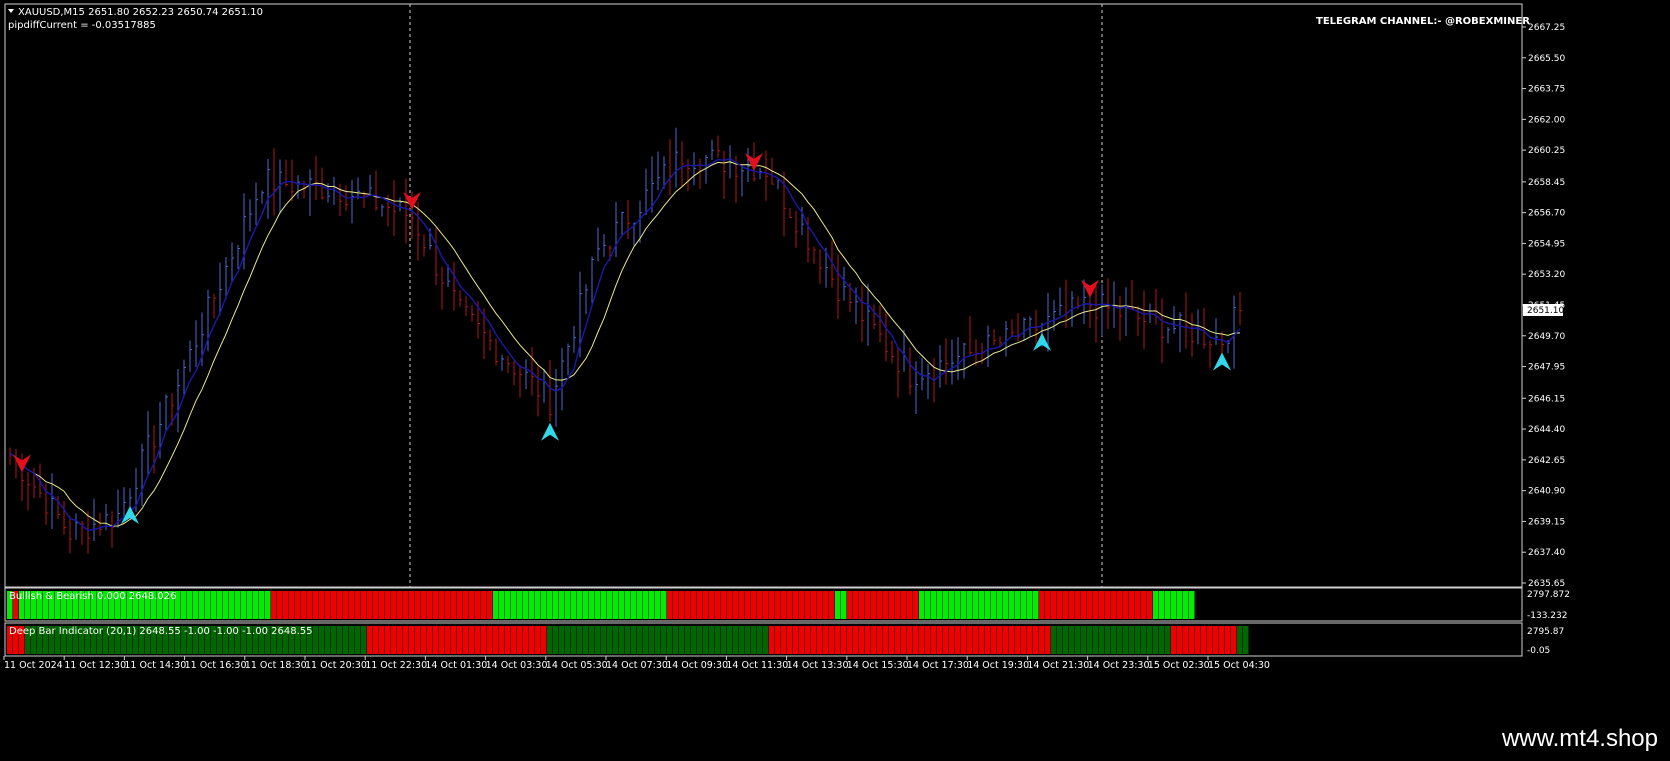 The width and height of the screenshot is (1670, 761). Describe the element at coordinates (1546, 368) in the screenshot. I see `price-tick-label: 2647.95` at that location.